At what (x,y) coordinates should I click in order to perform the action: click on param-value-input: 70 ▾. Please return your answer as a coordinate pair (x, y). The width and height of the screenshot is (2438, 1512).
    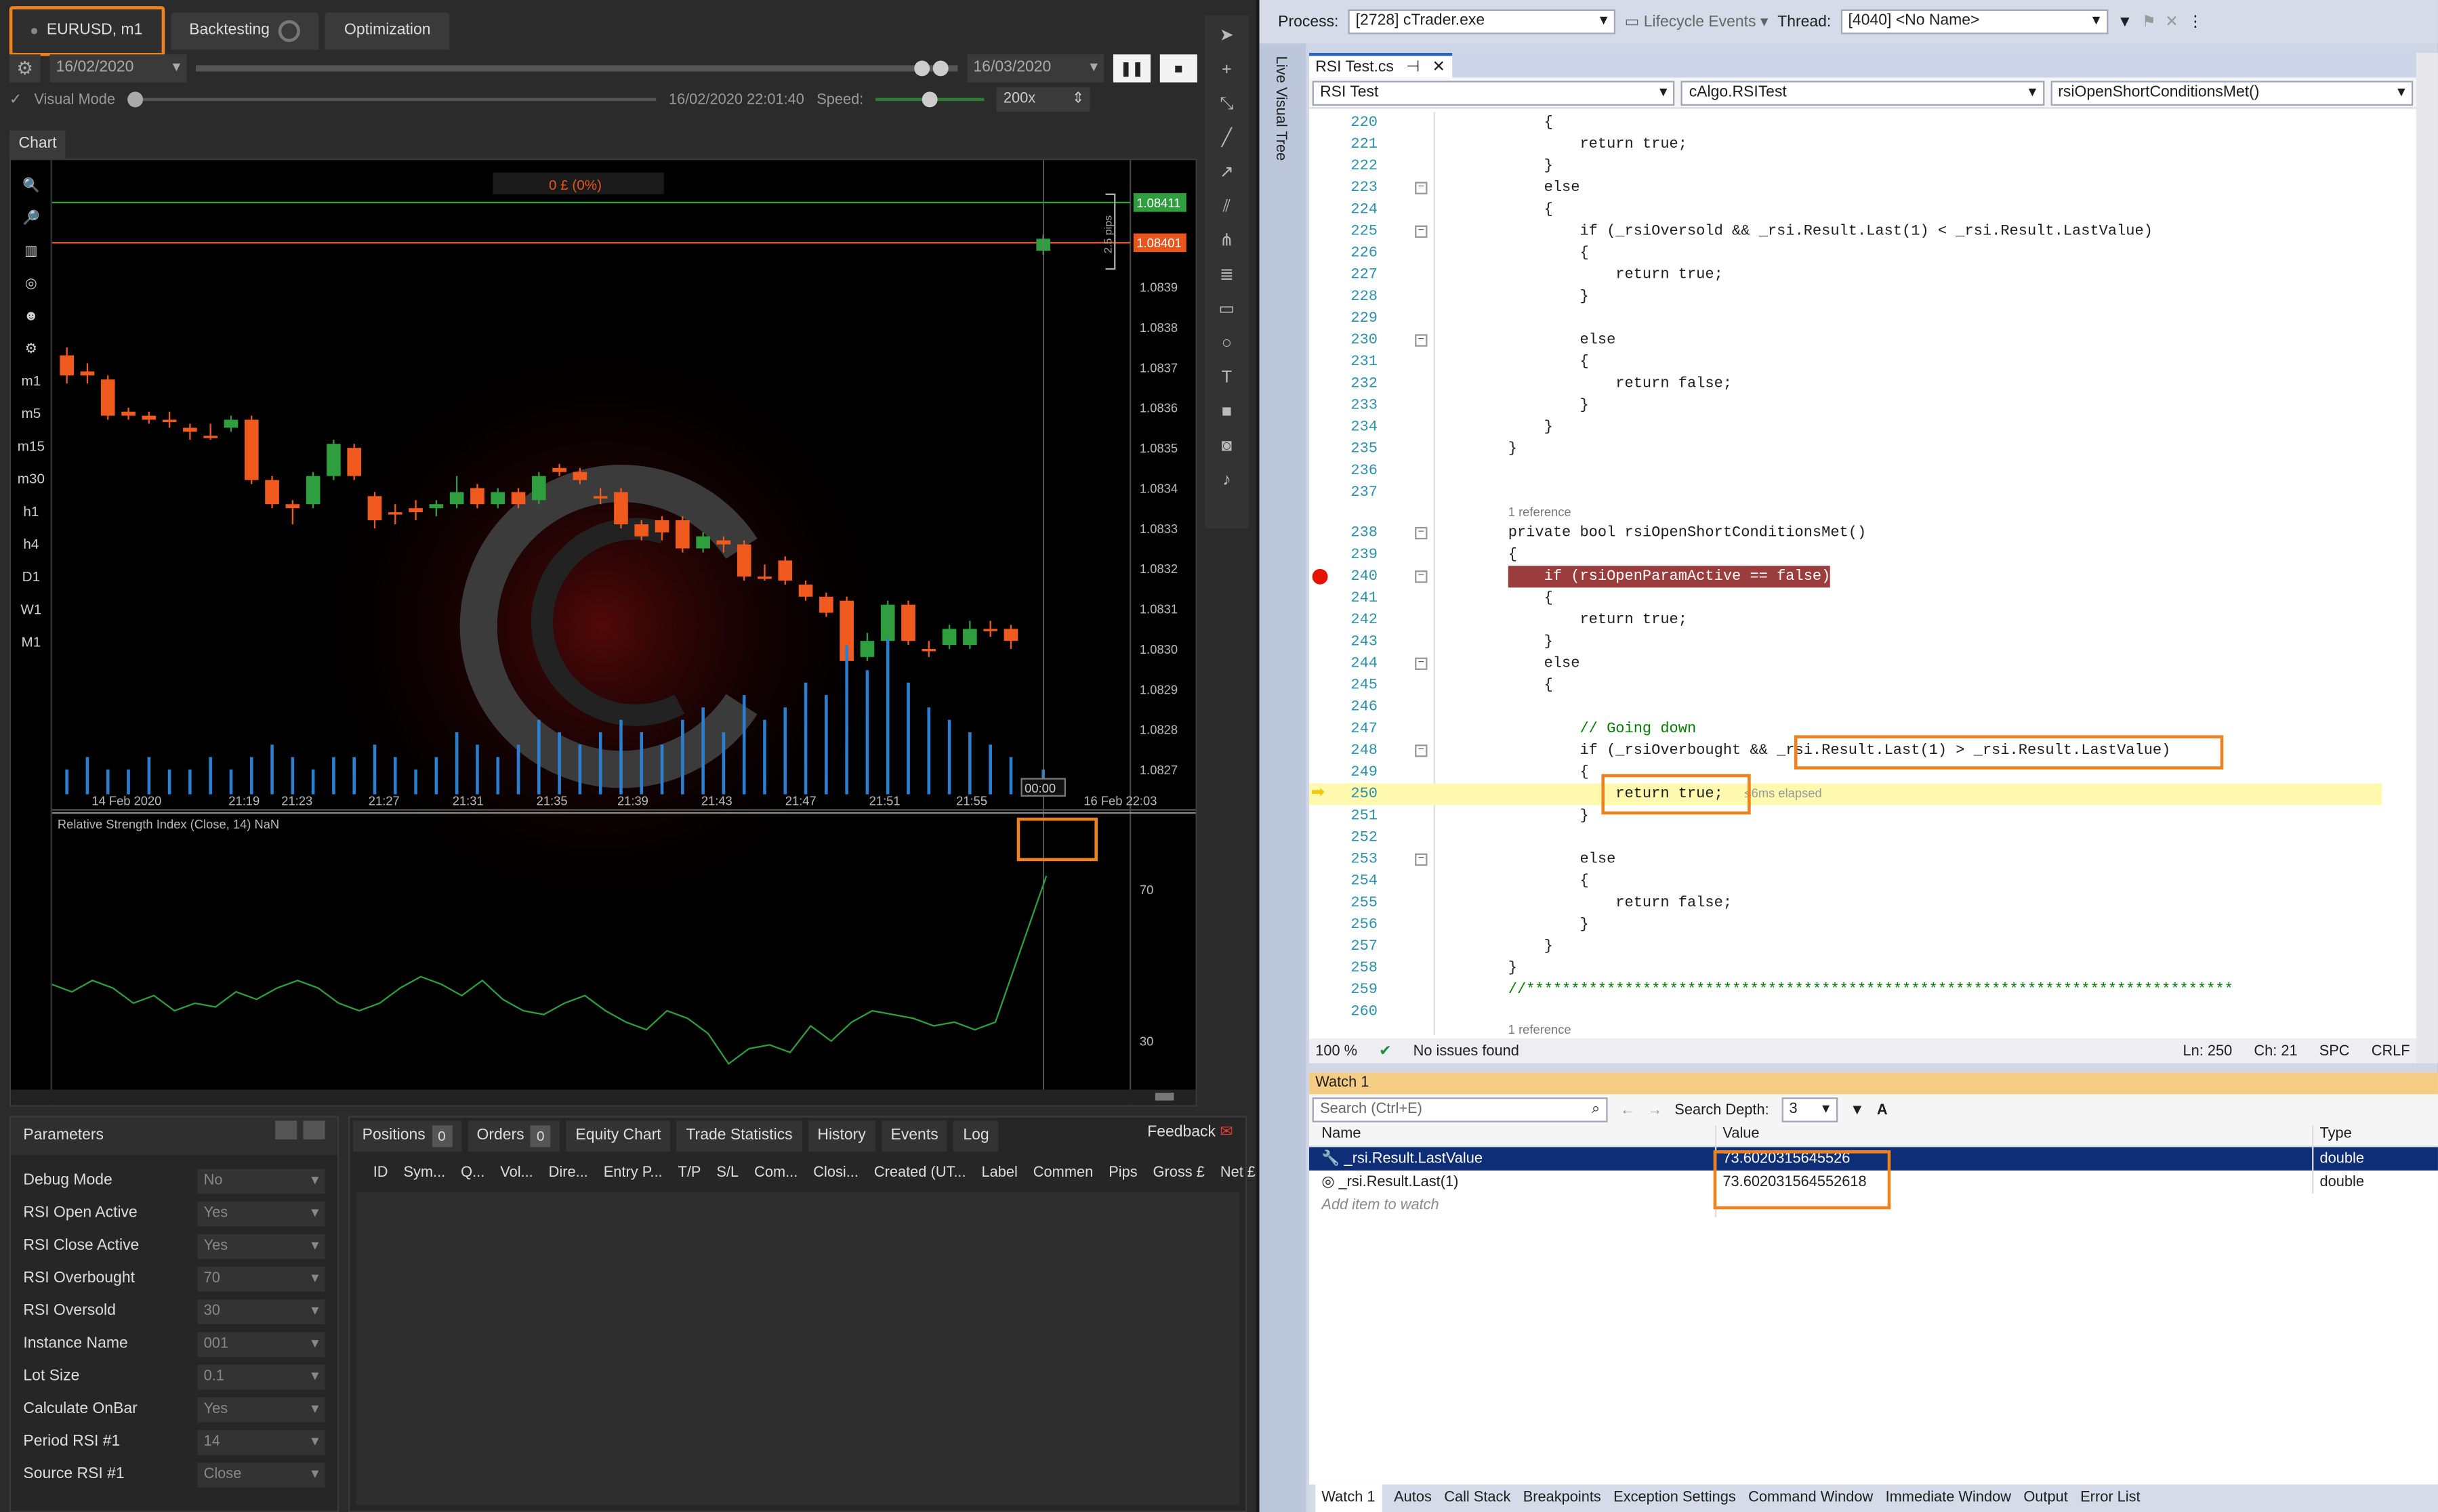
    Looking at the image, I should click on (261, 1278).